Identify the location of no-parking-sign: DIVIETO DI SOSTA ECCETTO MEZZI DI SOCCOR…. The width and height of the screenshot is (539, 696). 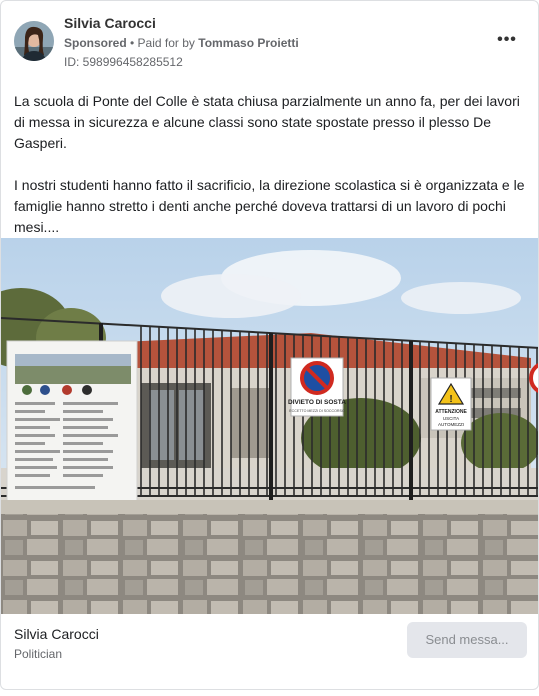
(317, 387).